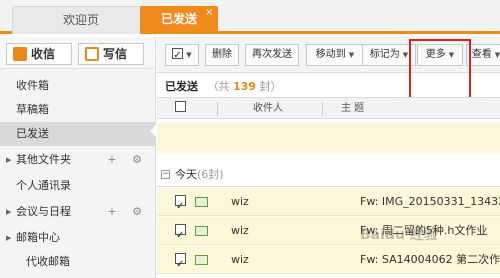  What do you see at coordinates (32, 85) in the screenshot?
I see `sidebar-item-label: 收件箱` at bounding box center [32, 85].